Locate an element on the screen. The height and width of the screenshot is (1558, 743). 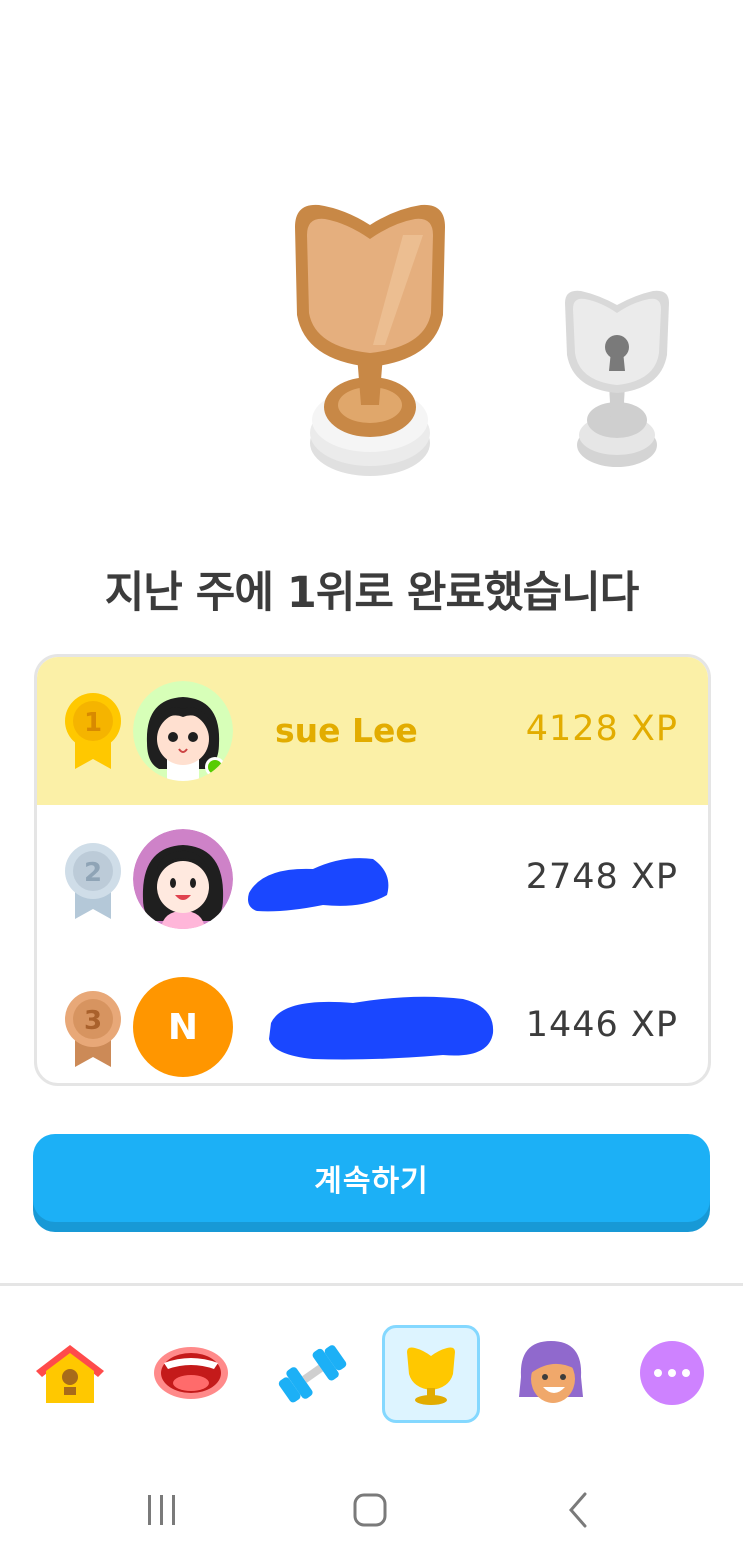
back-icon is located at coordinates (578, 1510).